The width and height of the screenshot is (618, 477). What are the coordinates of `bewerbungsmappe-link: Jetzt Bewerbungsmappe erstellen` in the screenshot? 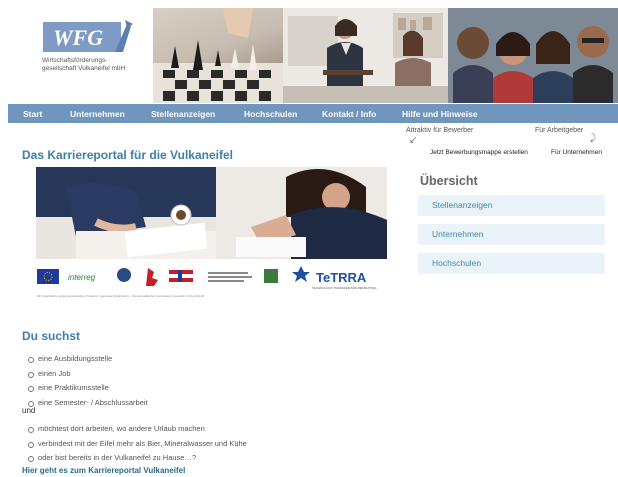 It's located at (479, 152).